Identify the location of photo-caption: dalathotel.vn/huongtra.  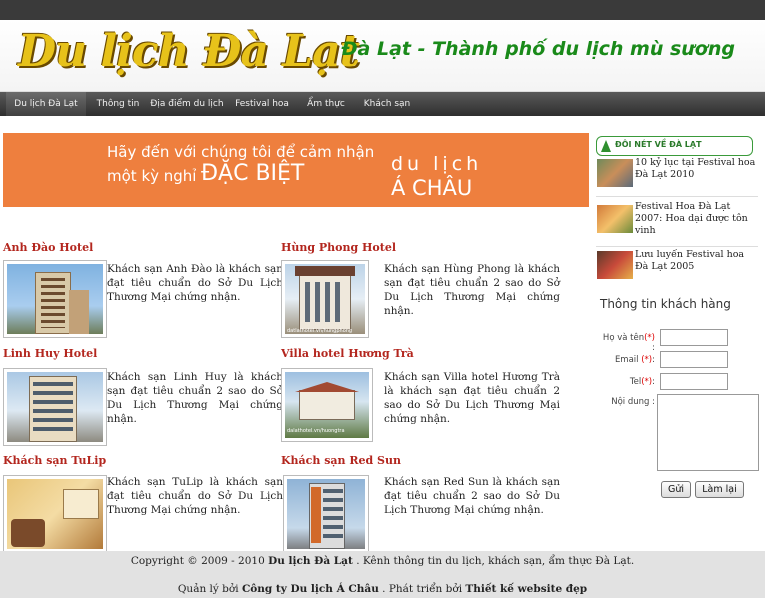
(316, 431).